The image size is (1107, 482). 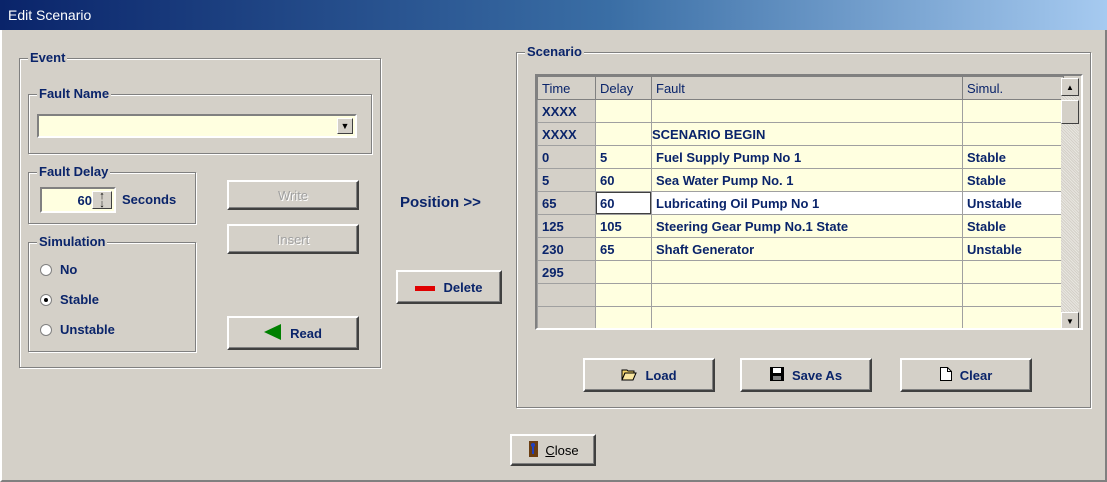 I want to click on fault-delay-legend: Fault Delay, so click(x=74, y=171).